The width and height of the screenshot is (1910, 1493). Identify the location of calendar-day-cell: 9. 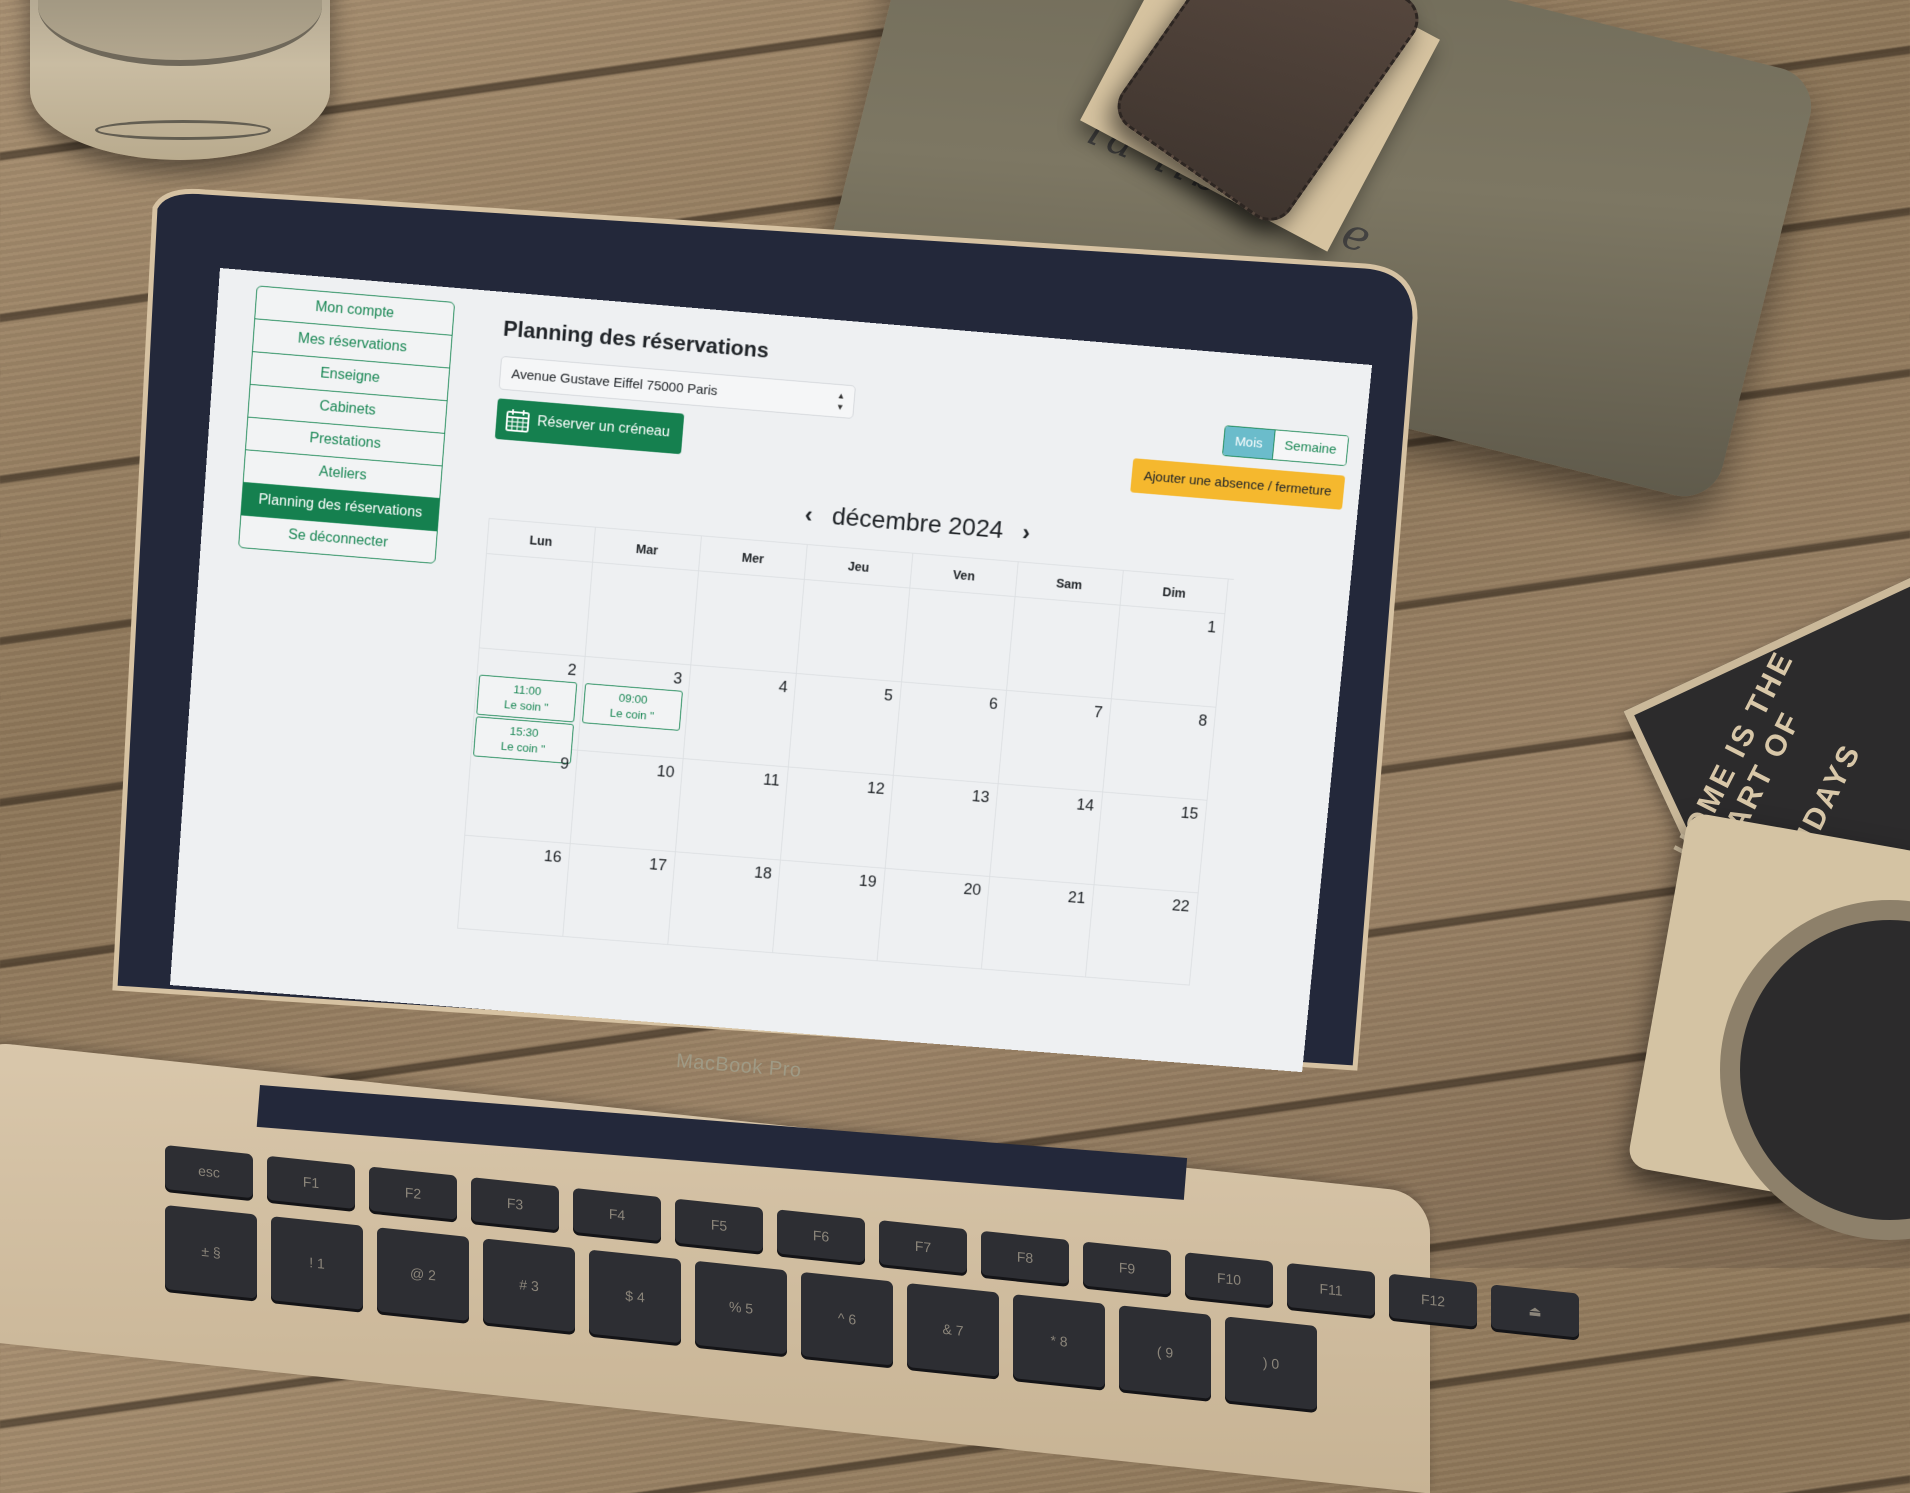
(521, 793).